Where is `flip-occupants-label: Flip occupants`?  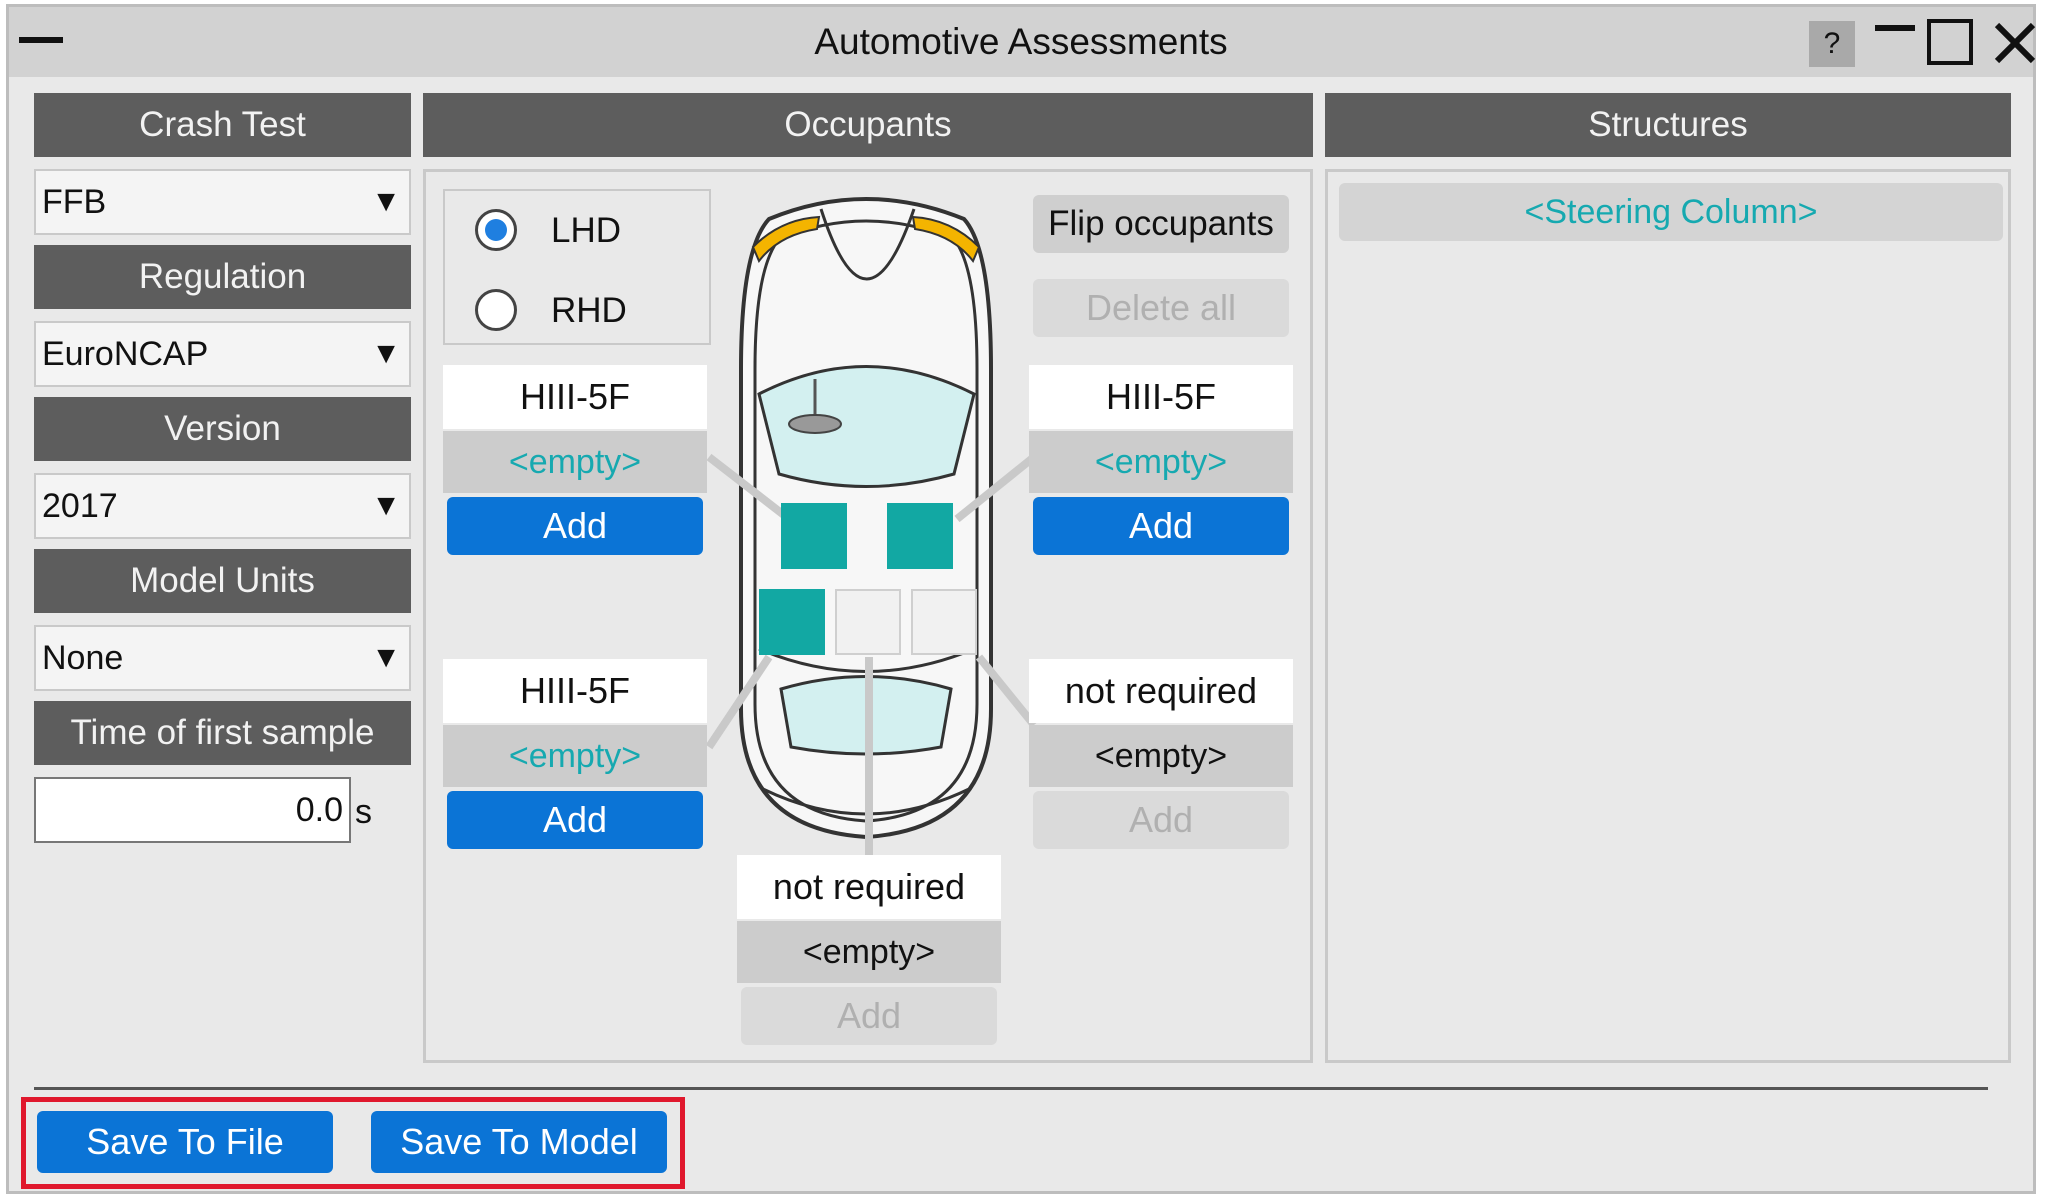
flip-occupants-label: Flip occupants is located at coordinates (1161, 223).